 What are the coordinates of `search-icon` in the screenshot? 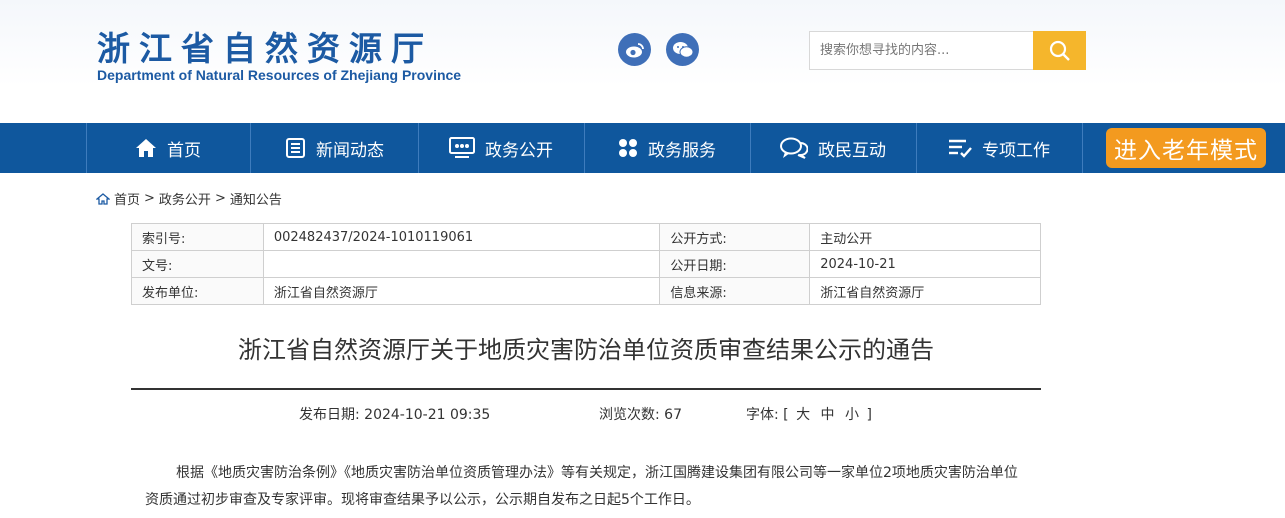 It's located at (1059, 50).